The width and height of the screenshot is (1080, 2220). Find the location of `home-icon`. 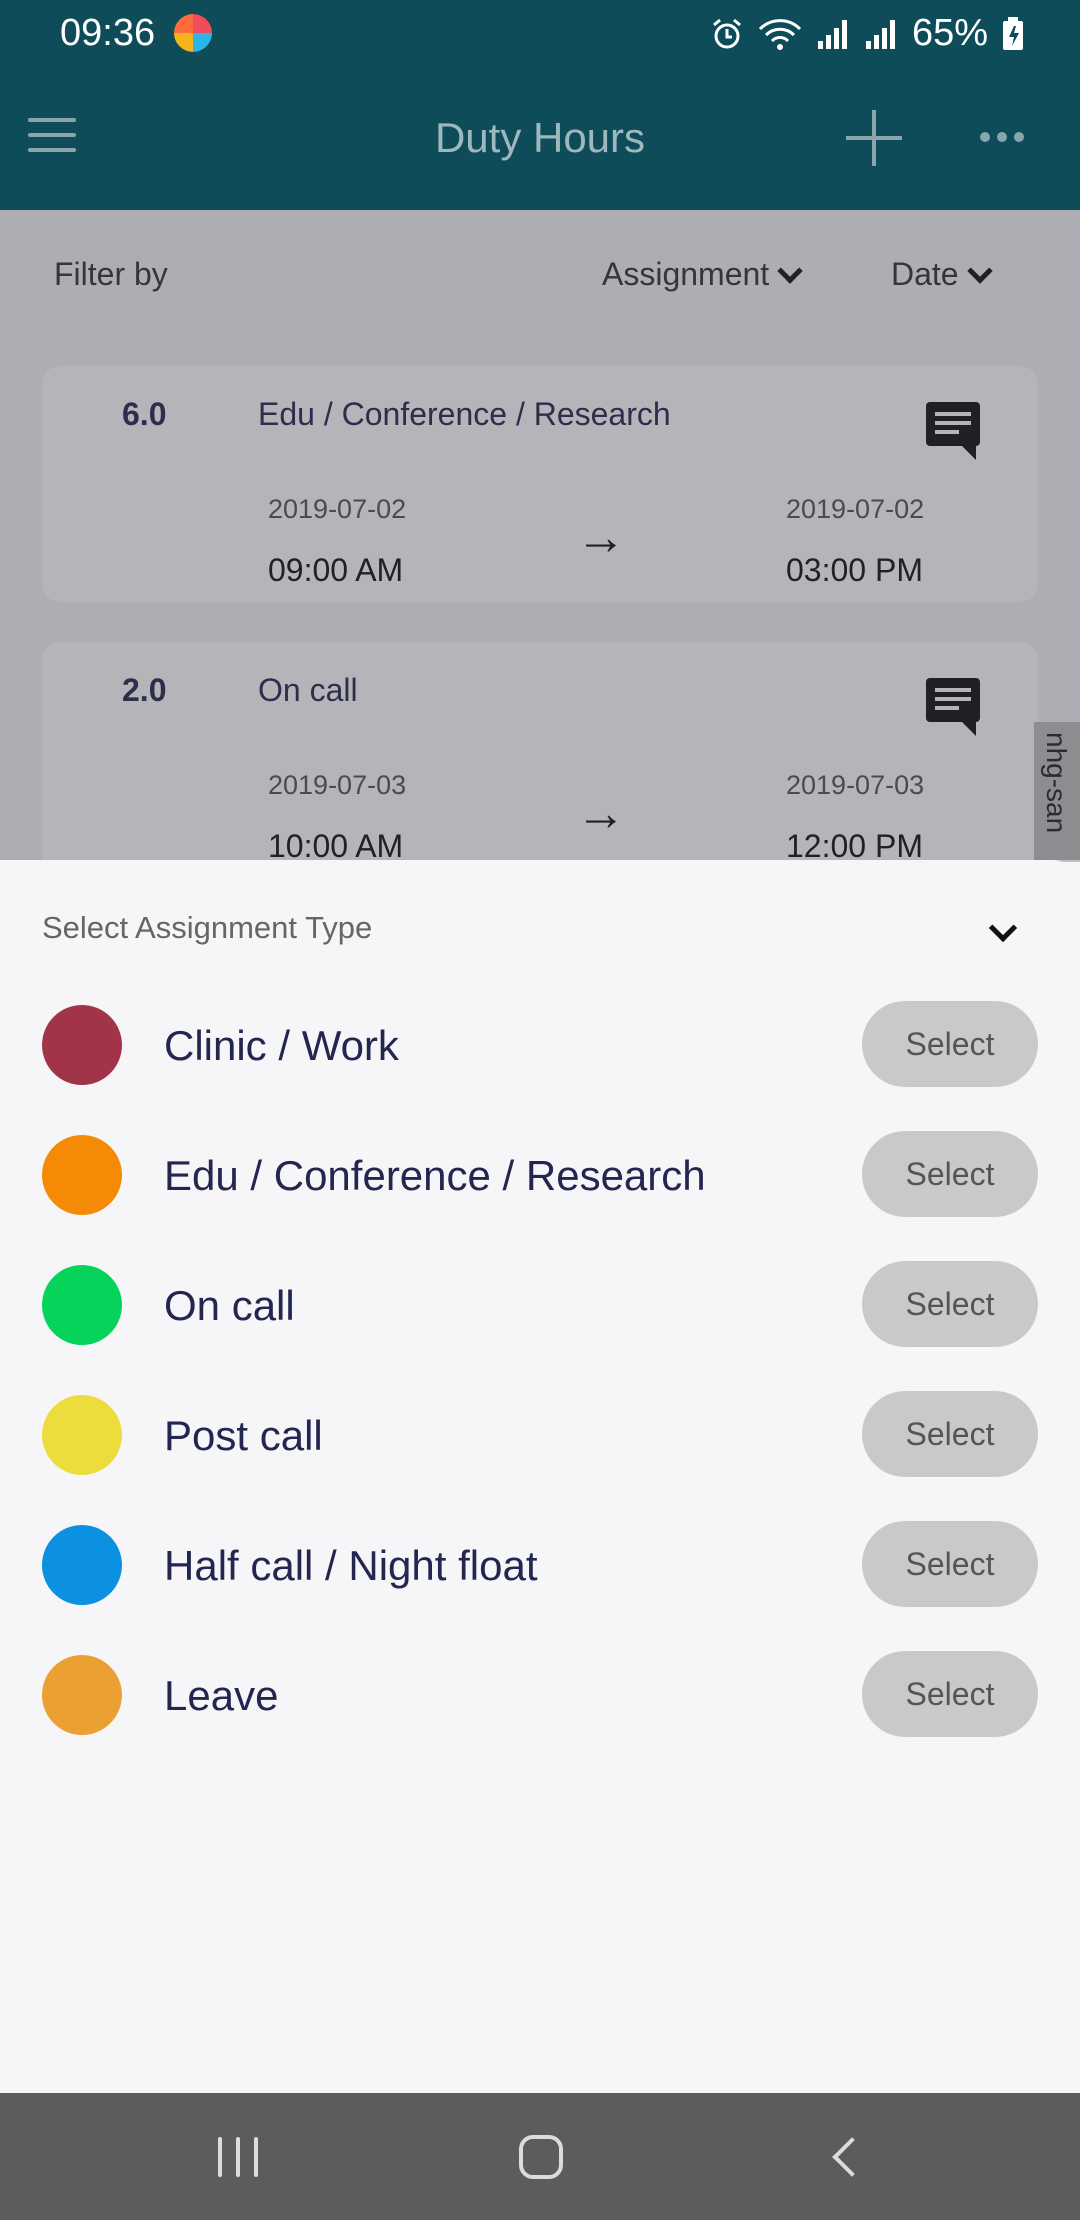

home-icon is located at coordinates (541, 2157).